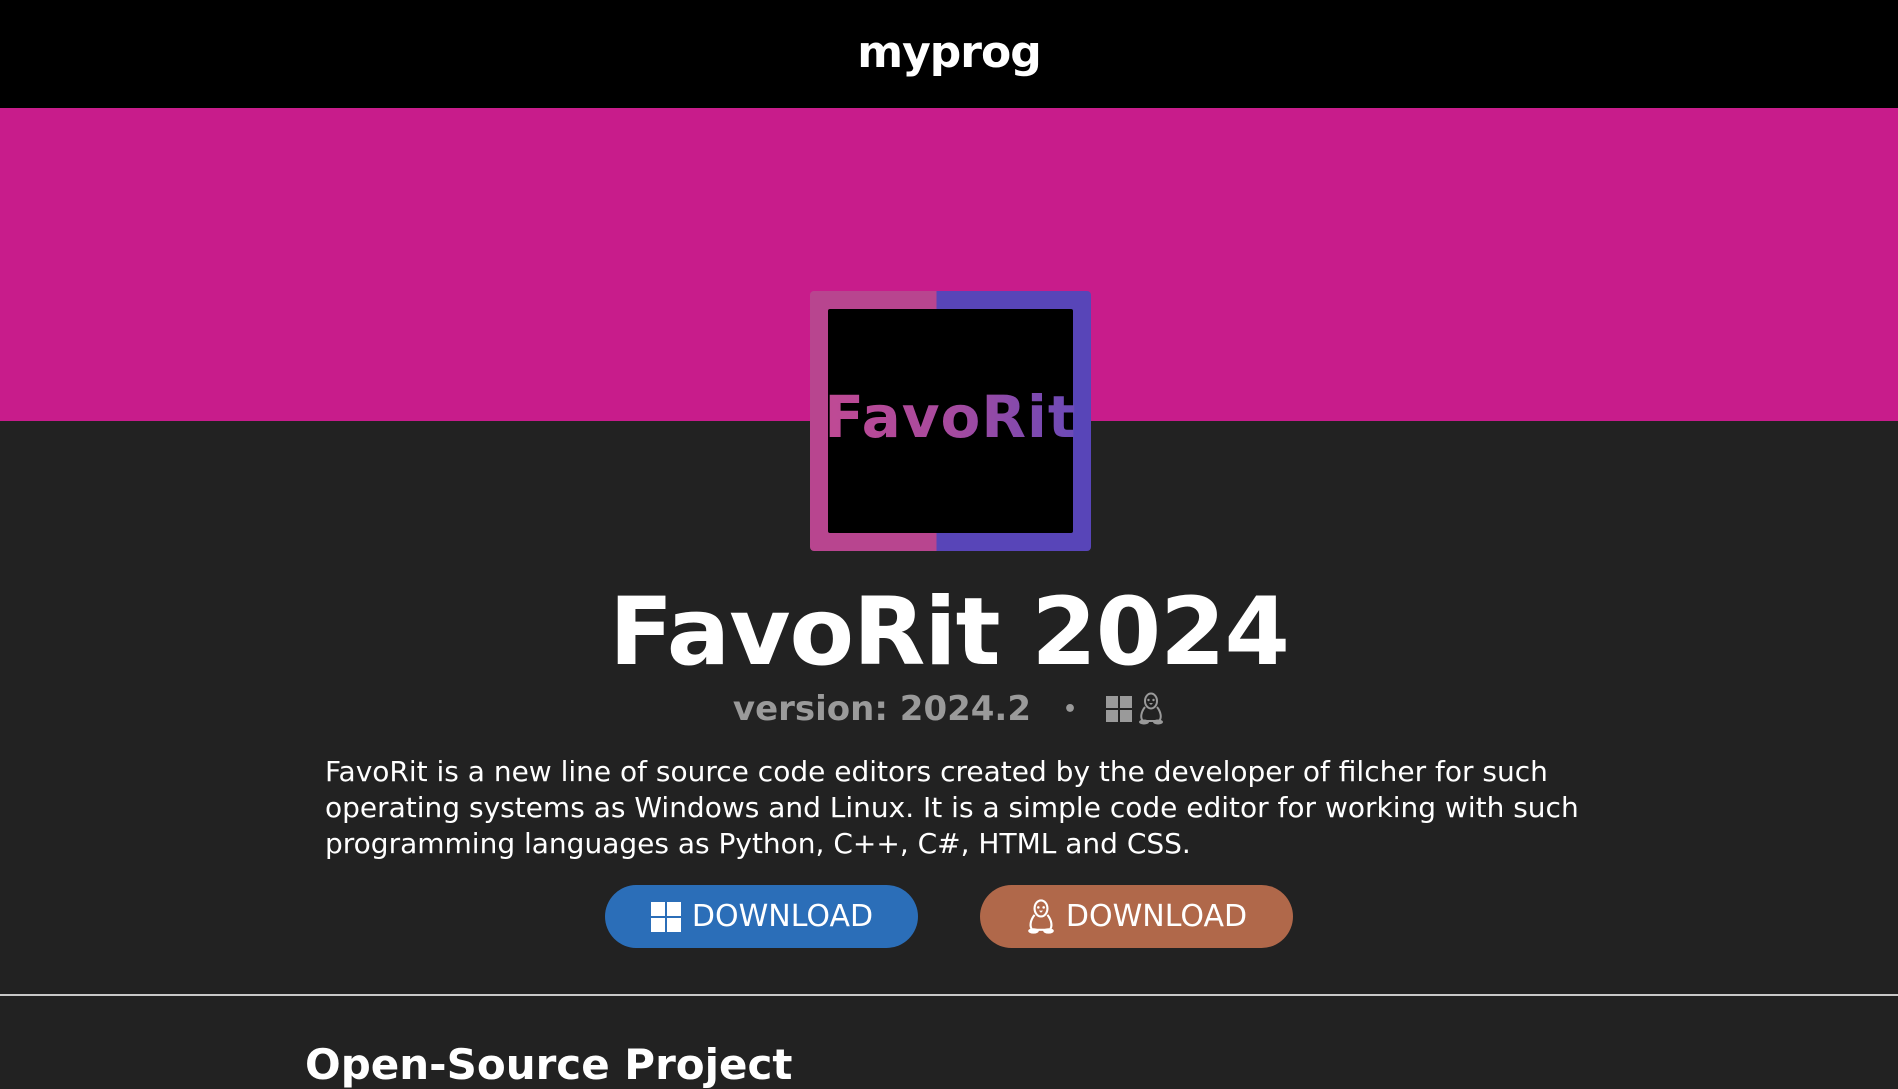 The image size is (1898, 1089). What do you see at coordinates (549, 1064) in the screenshot?
I see `section-heading: Open-Source Project` at bounding box center [549, 1064].